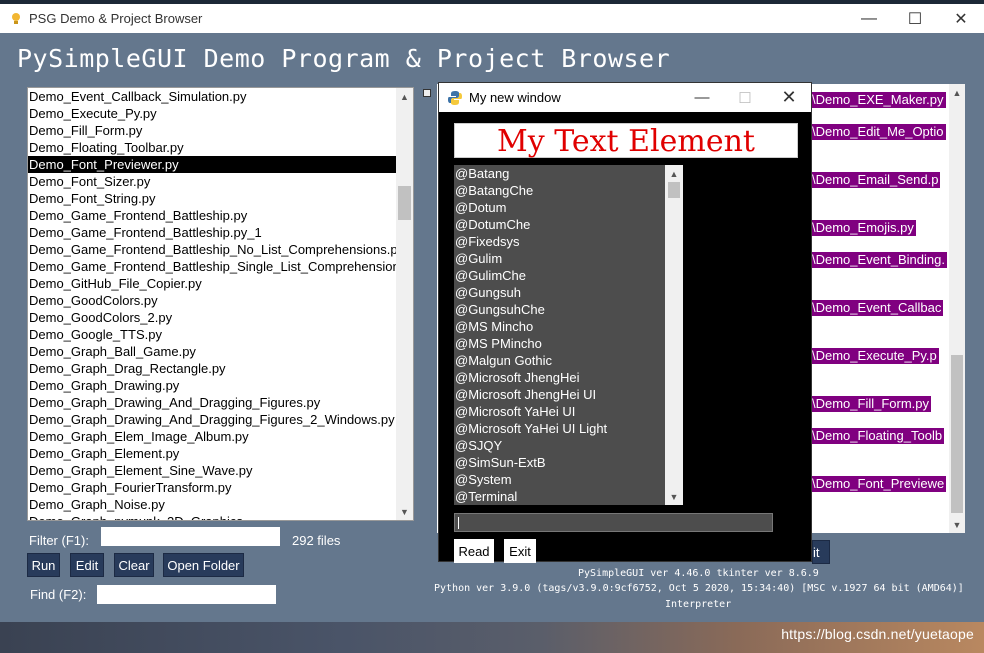 This screenshot has height=653, width=984. I want to click on exit-app-button: it, so click(821, 552).